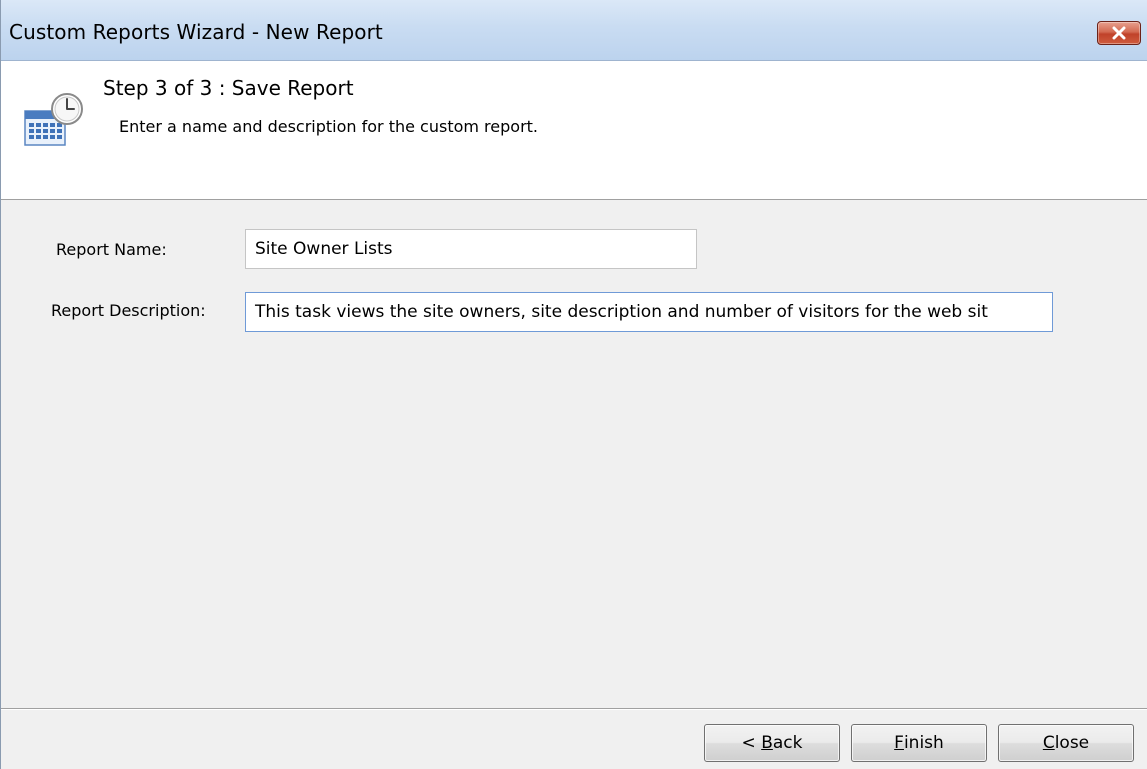  Describe the element at coordinates (899, 743) in the screenshot. I see `finish-button-mnemonic: F` at that location.